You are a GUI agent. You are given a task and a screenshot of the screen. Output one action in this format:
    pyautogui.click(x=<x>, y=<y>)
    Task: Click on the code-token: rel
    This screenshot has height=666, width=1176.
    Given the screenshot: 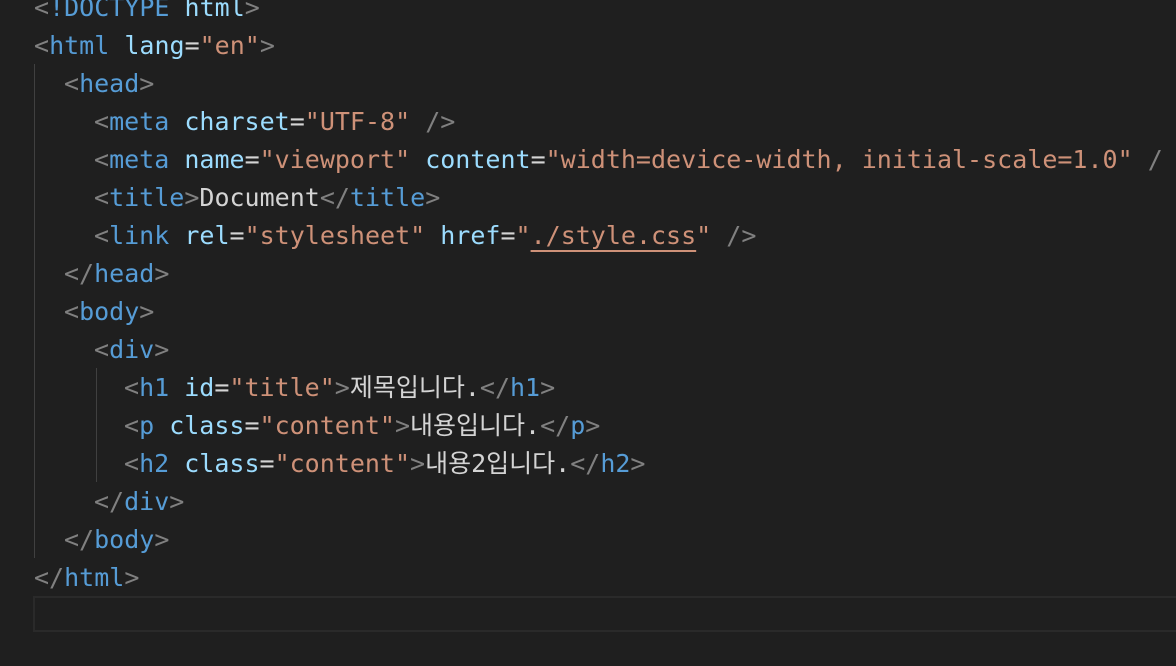 What is the action you would take?
    pyautogui.click(x=207, y=235)
    